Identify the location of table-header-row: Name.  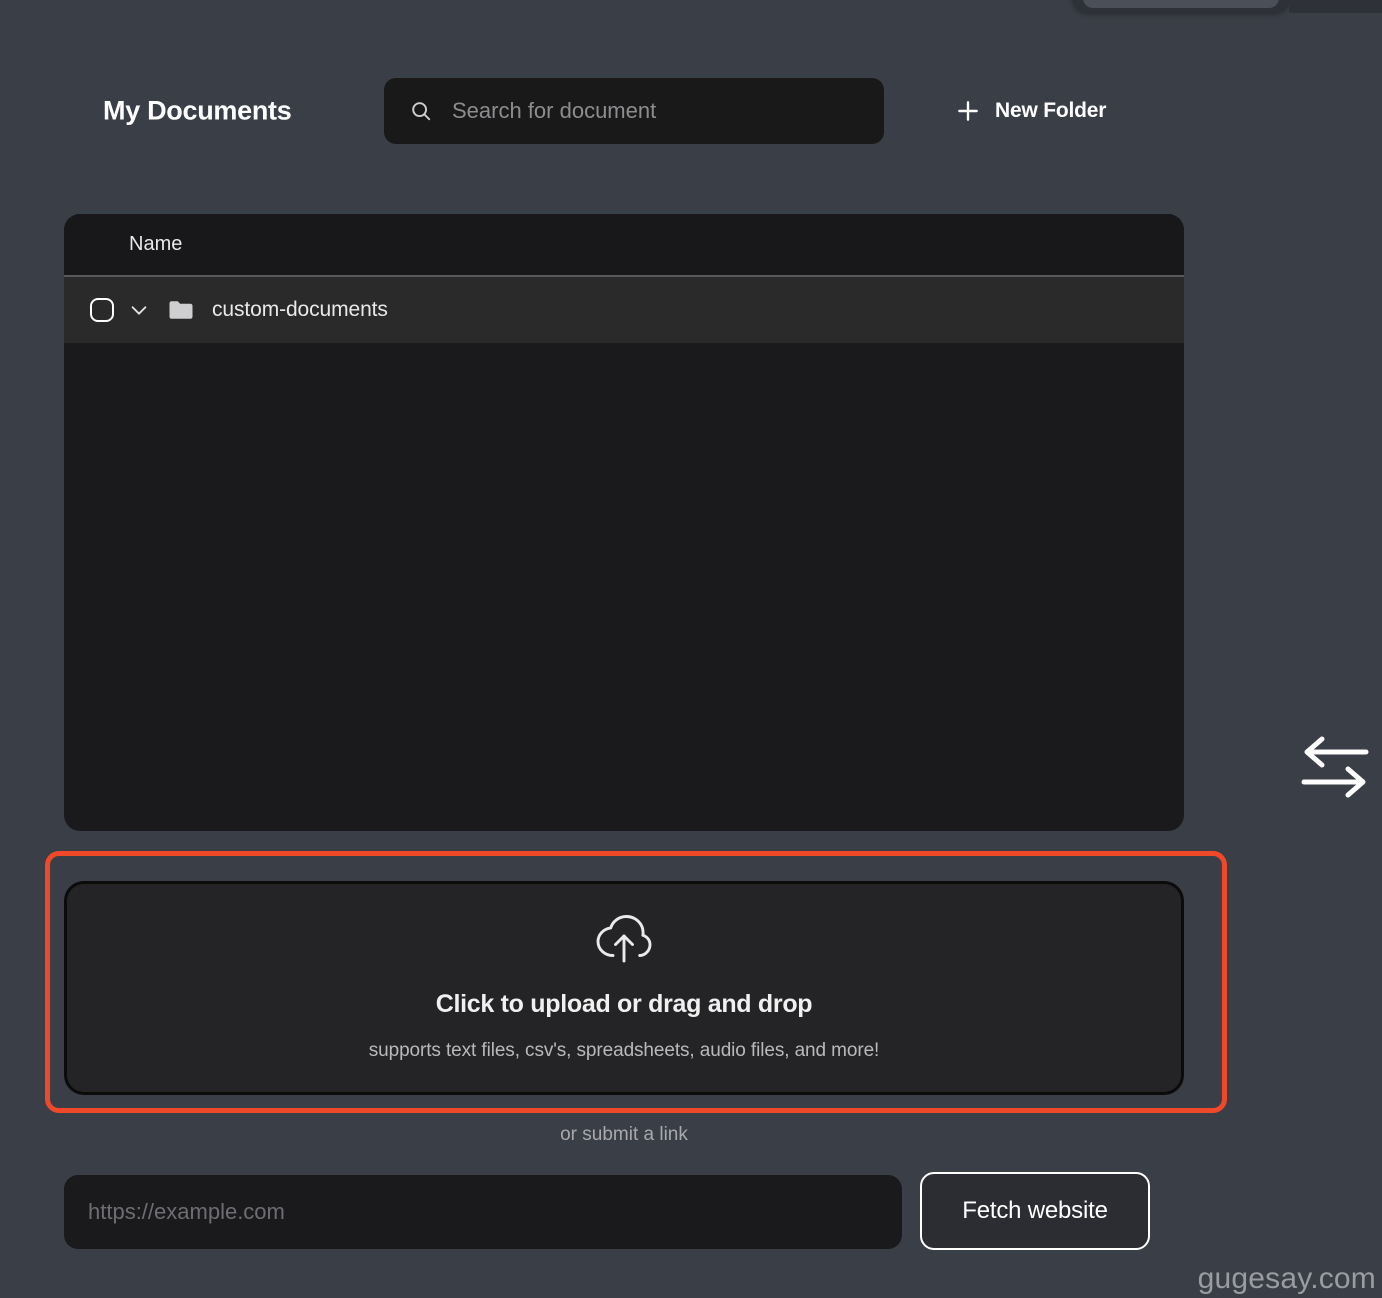
(624, 245).